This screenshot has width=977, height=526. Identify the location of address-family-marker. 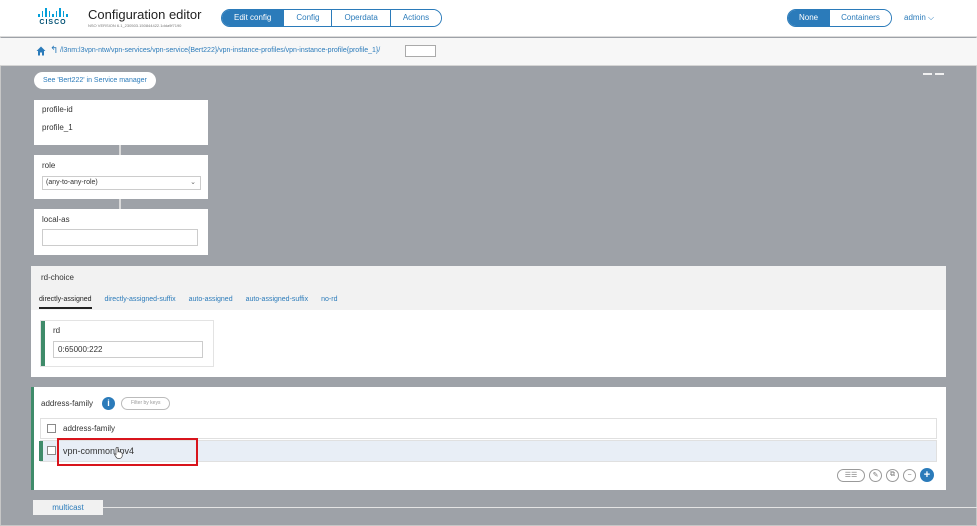
(32, 438).